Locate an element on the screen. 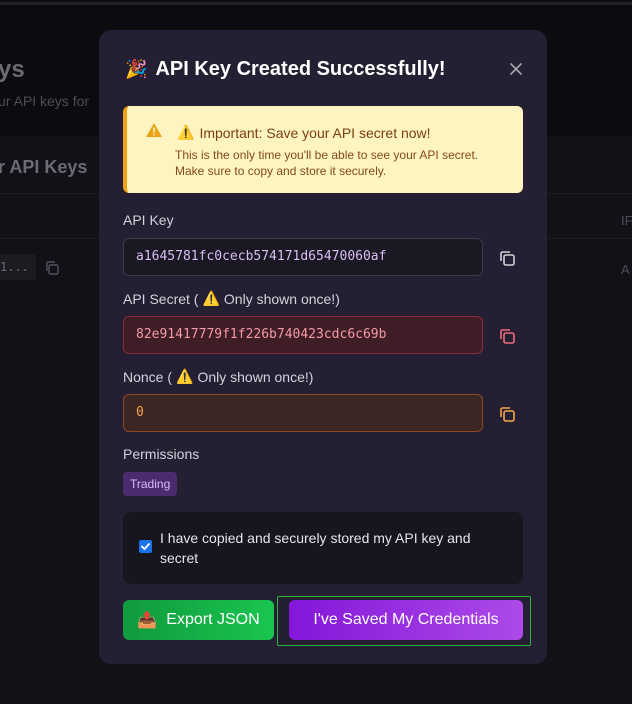 The width and height of the screenshot is (632, 704). modal-title-text: API Key Created Successfully! is located at coordinates (300, 69).